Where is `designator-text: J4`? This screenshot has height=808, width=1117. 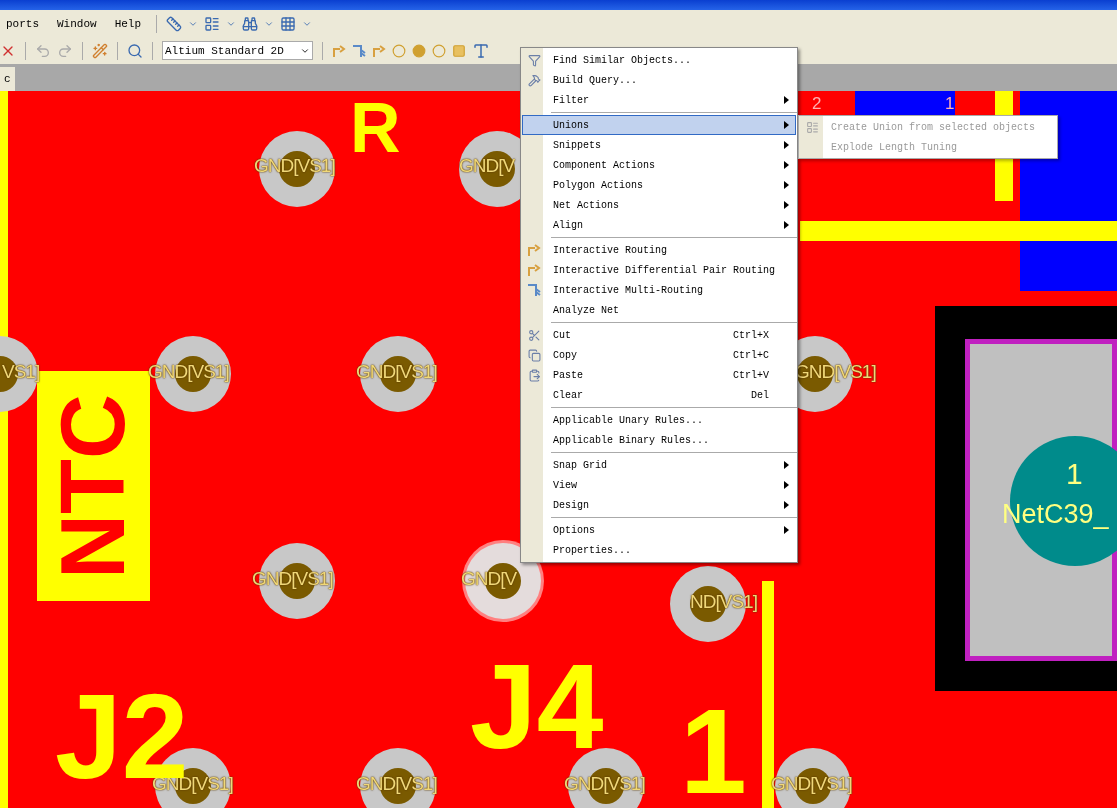
designator-text: J4 is located at coordinates (537, 706).